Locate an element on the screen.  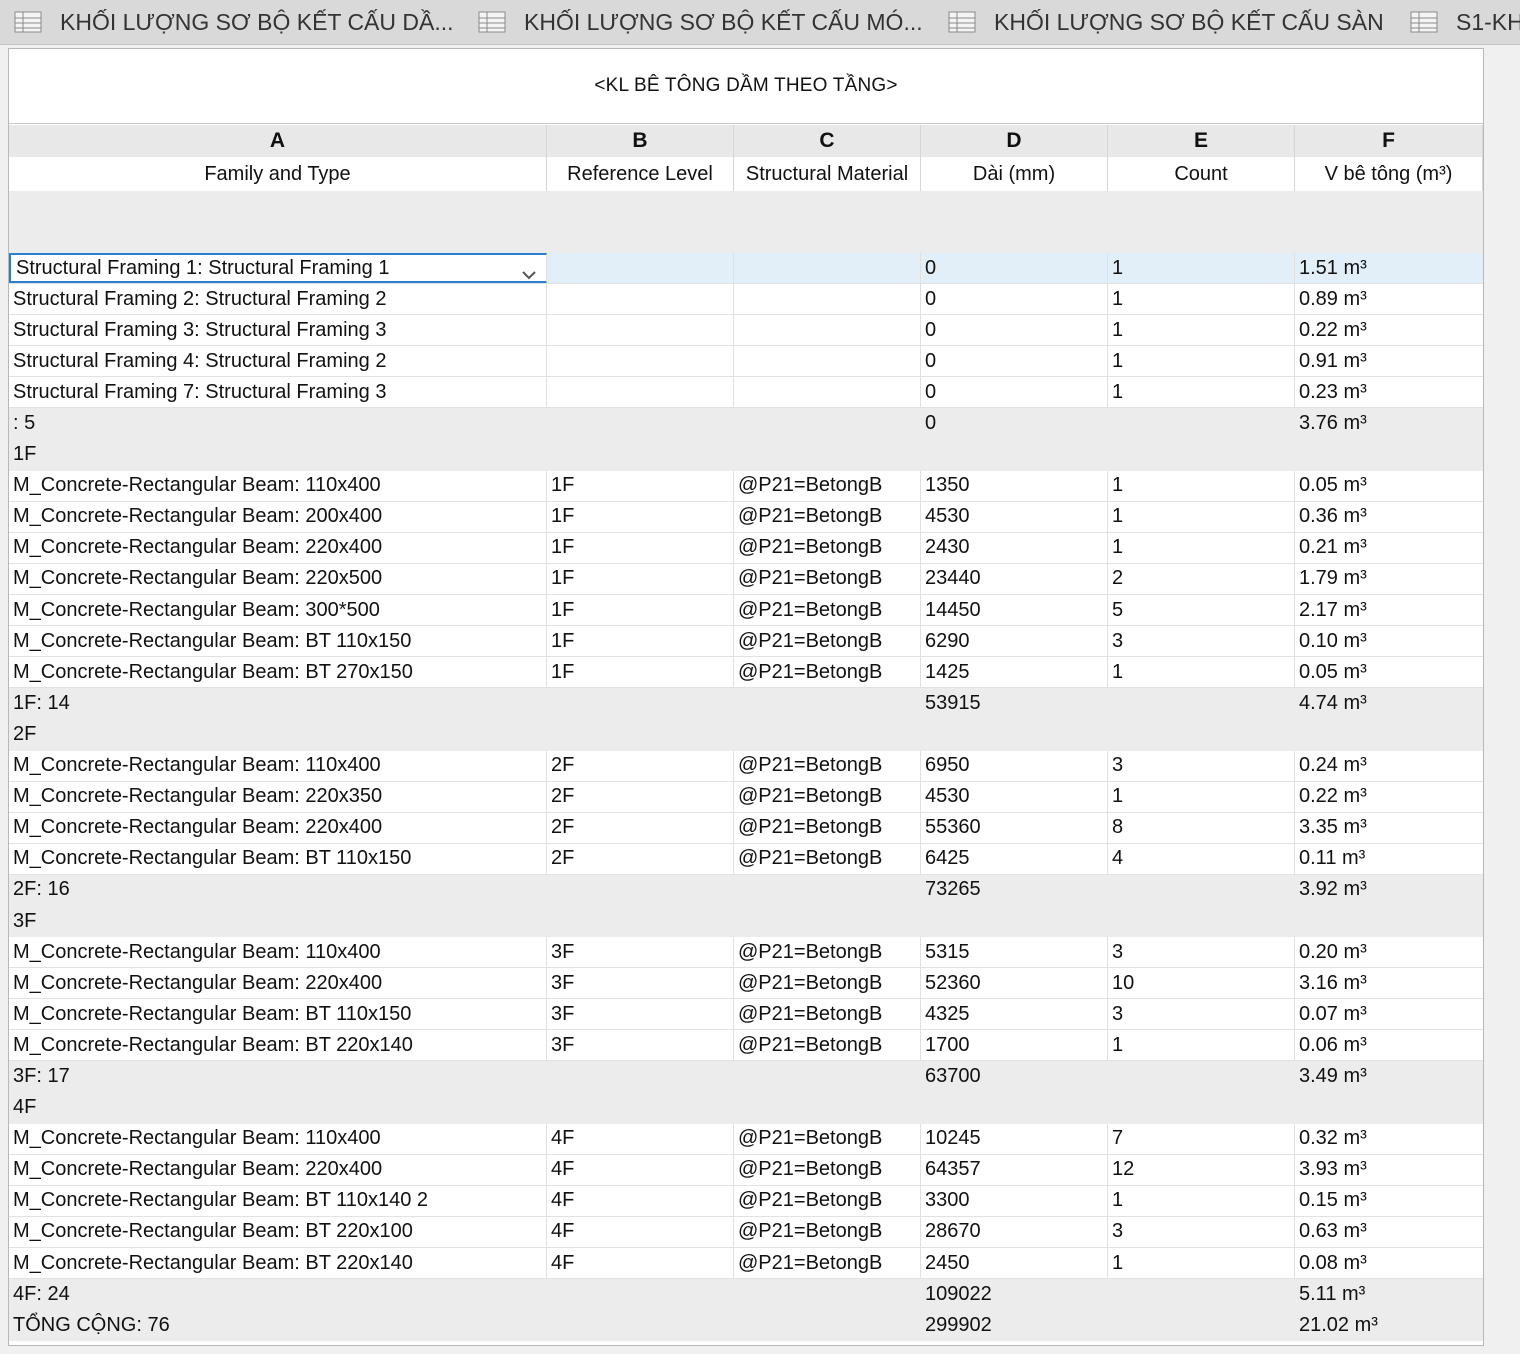
group-row: 1F: 14 53915 4.74 m³ is located at coordinates (746, 704).